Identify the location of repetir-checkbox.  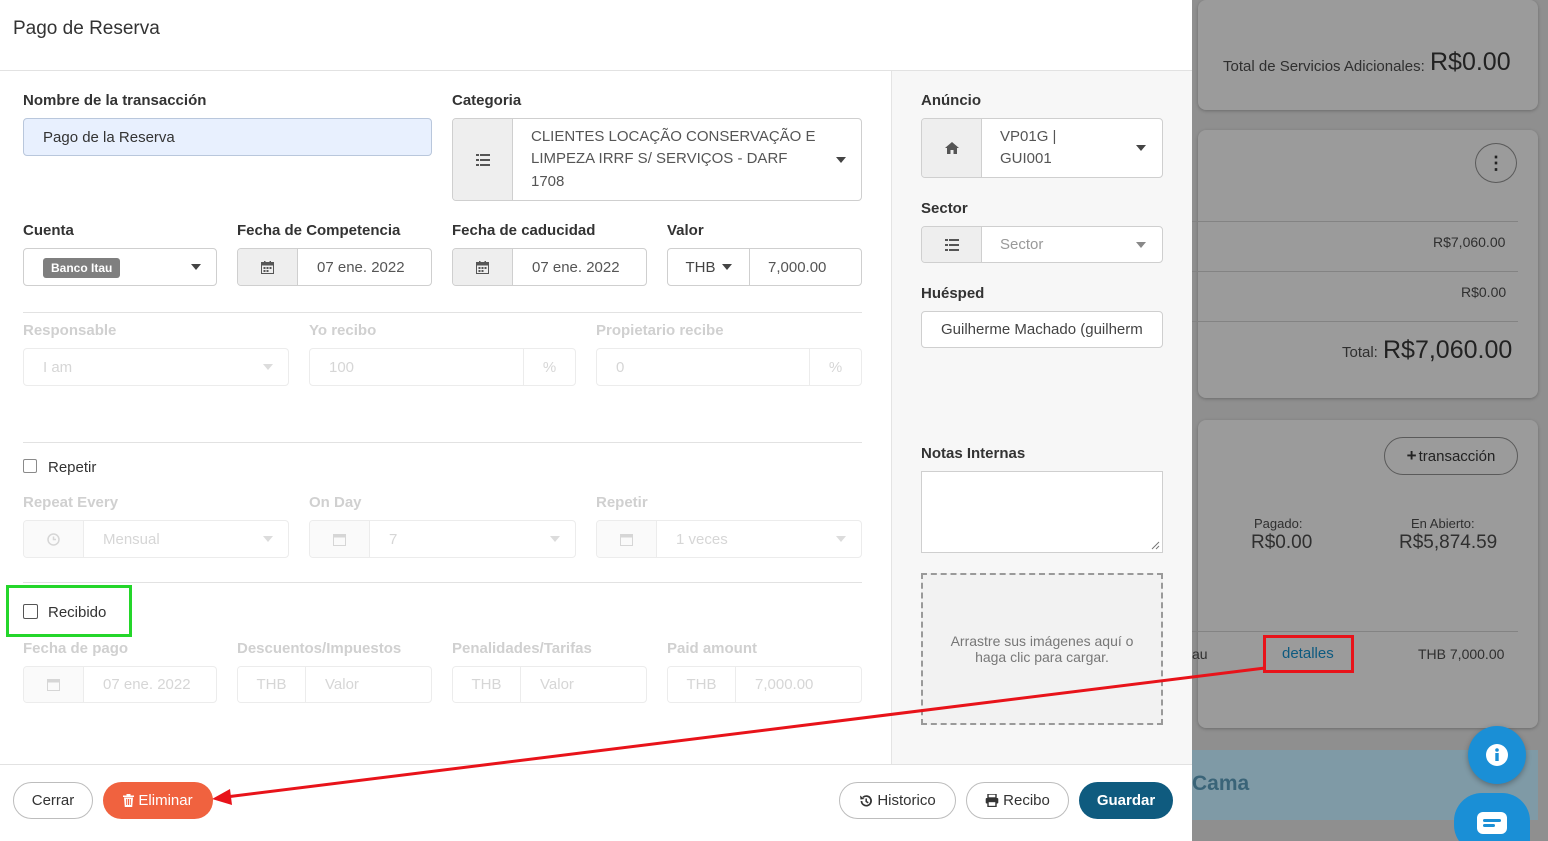
(30, 466).